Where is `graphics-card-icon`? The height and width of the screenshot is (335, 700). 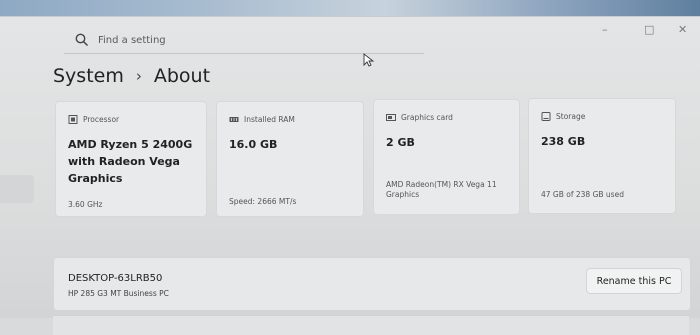
graphics-card-icon is located at coordinates (391, 117).